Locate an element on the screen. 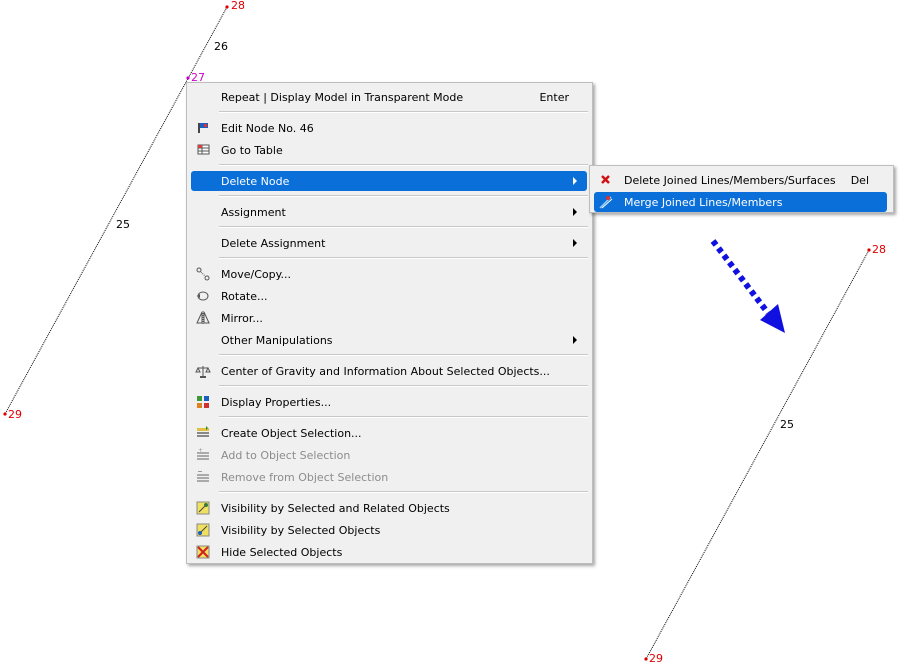 Image resolution: width=913 pixels, height=667 pixels. submenu-item-merge-joined: Merge Joined Lines/Members is located at coordinates (740, 202).